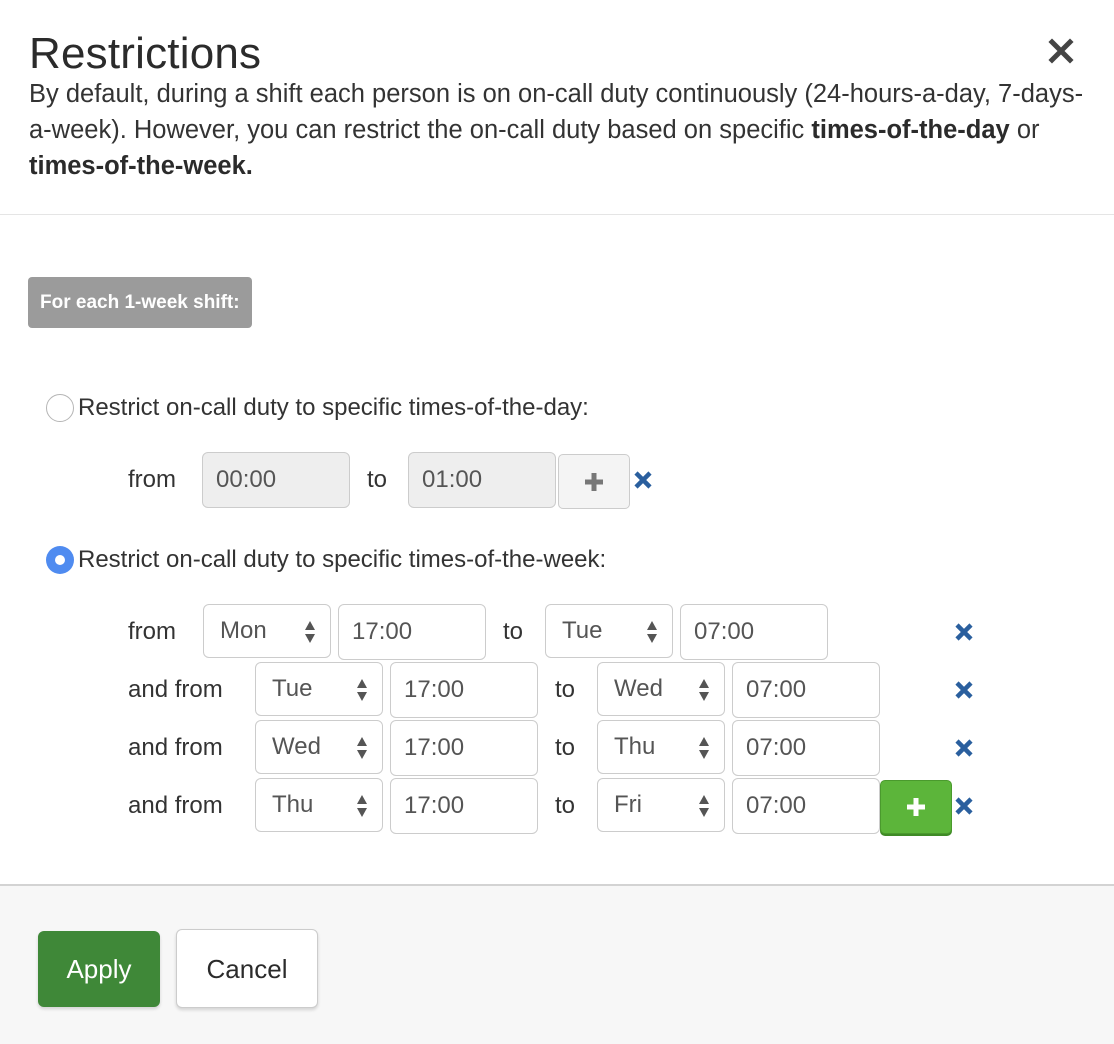  I want to click on from-day-value: Mon, so click(243, 630).